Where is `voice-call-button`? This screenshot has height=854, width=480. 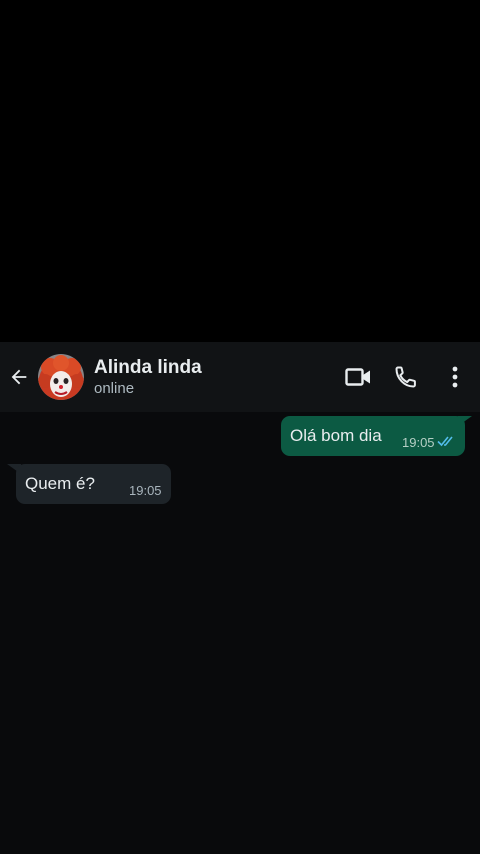
voice-call-button is located at coordinates (406, 377).